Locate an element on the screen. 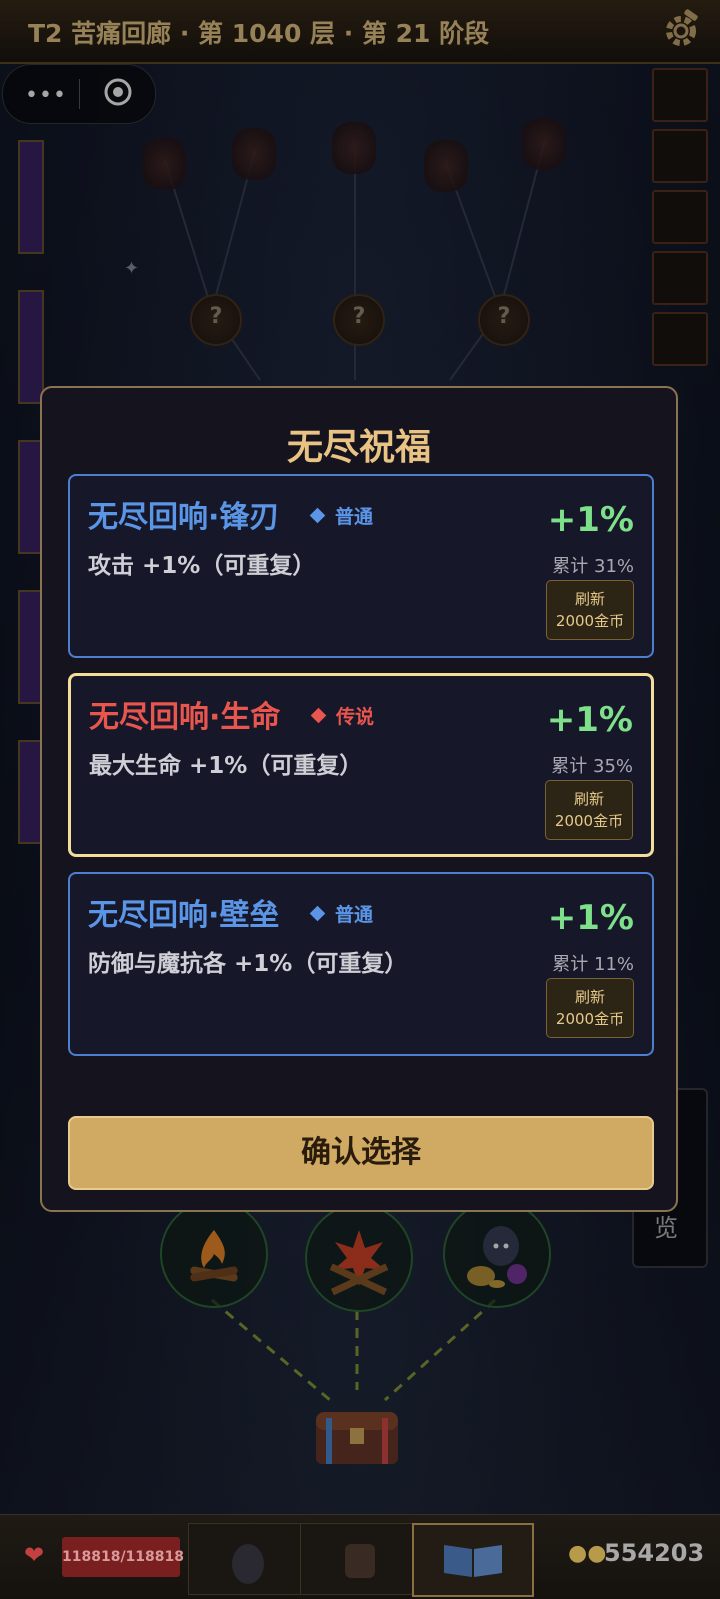  confirm-button: 确认选择 is located at coordinates (361, 1153).